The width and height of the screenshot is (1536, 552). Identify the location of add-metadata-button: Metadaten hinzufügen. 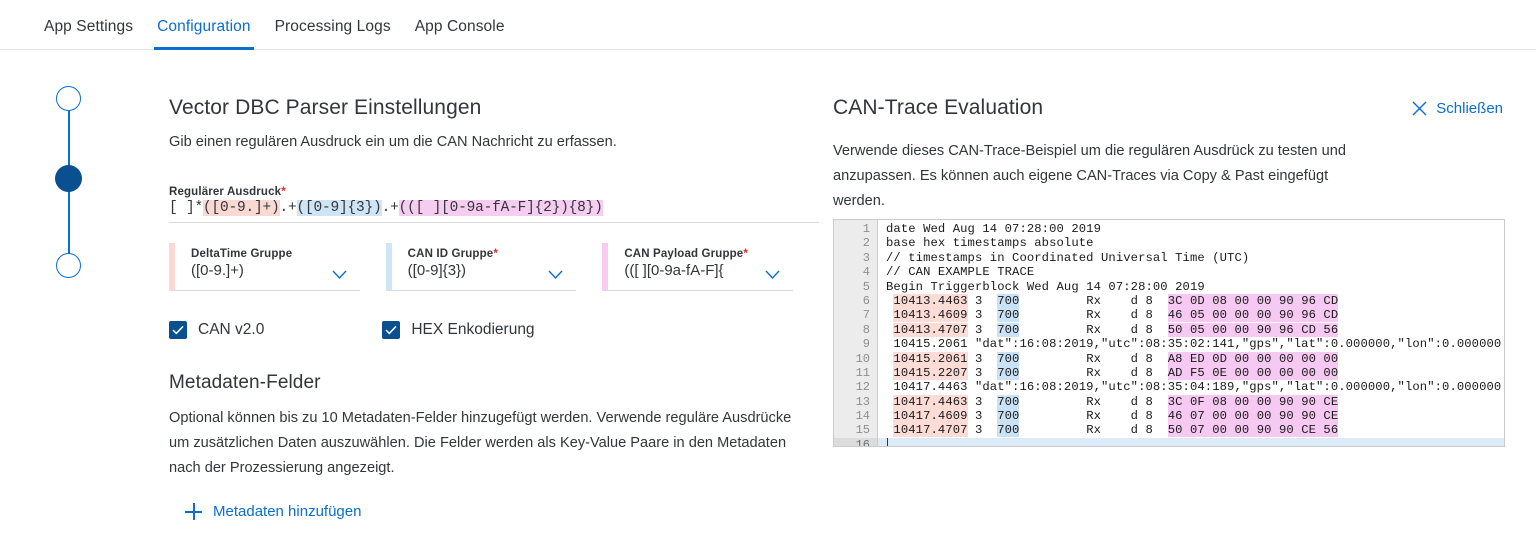
(502, 511).